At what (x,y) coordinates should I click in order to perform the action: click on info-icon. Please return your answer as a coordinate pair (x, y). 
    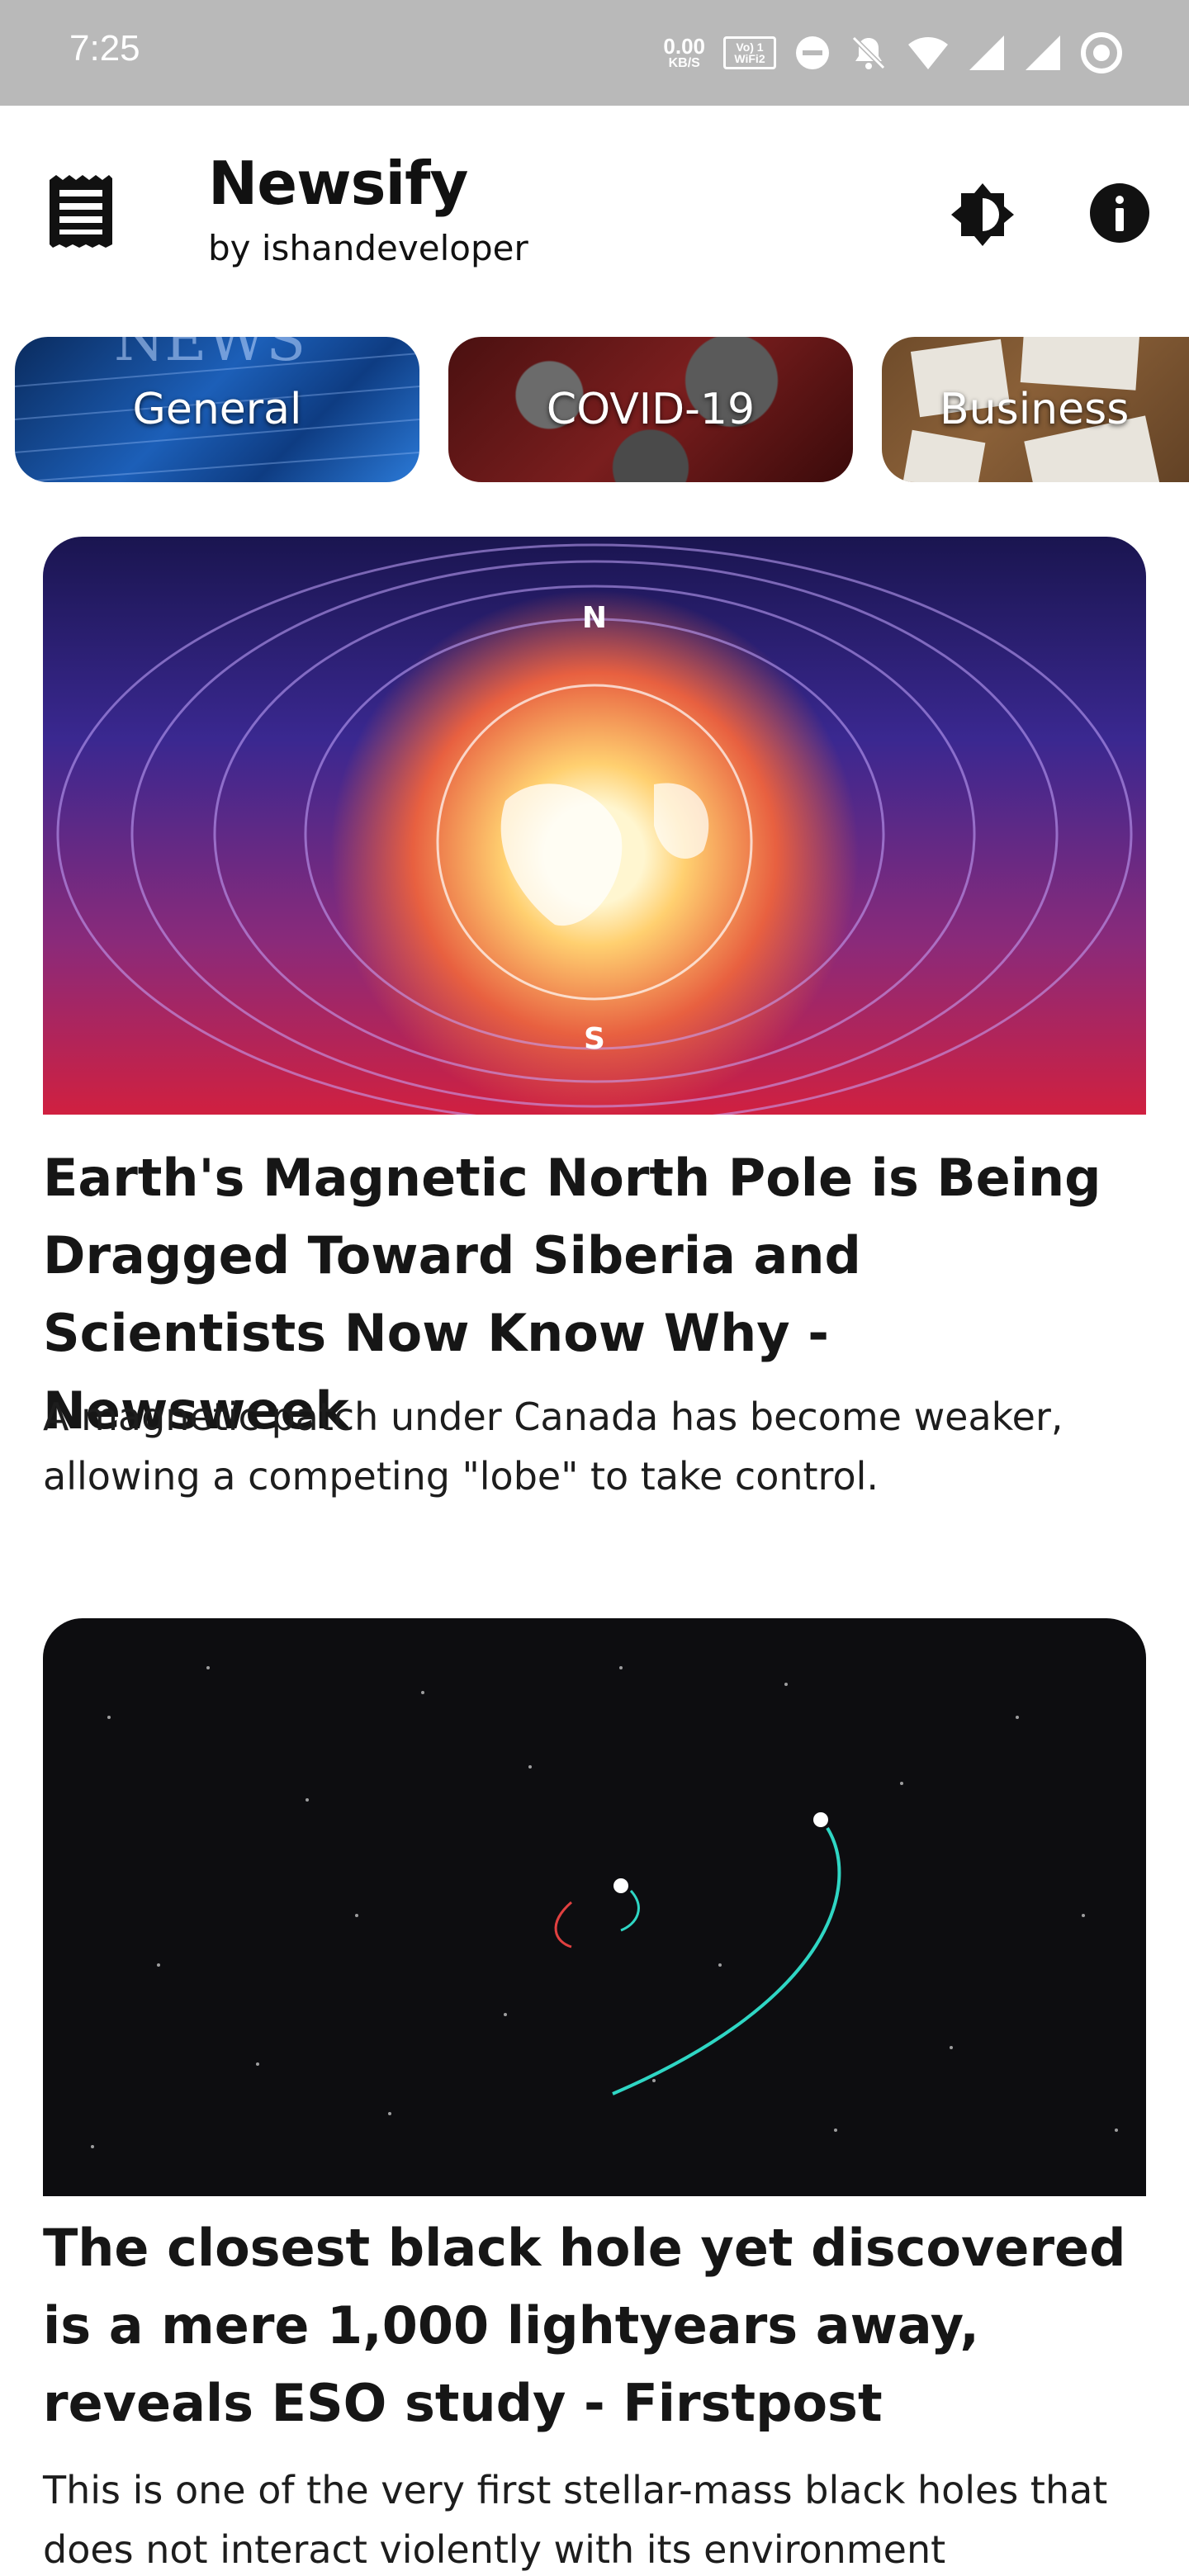
    Looking at the image, I should click on (1119, 213).